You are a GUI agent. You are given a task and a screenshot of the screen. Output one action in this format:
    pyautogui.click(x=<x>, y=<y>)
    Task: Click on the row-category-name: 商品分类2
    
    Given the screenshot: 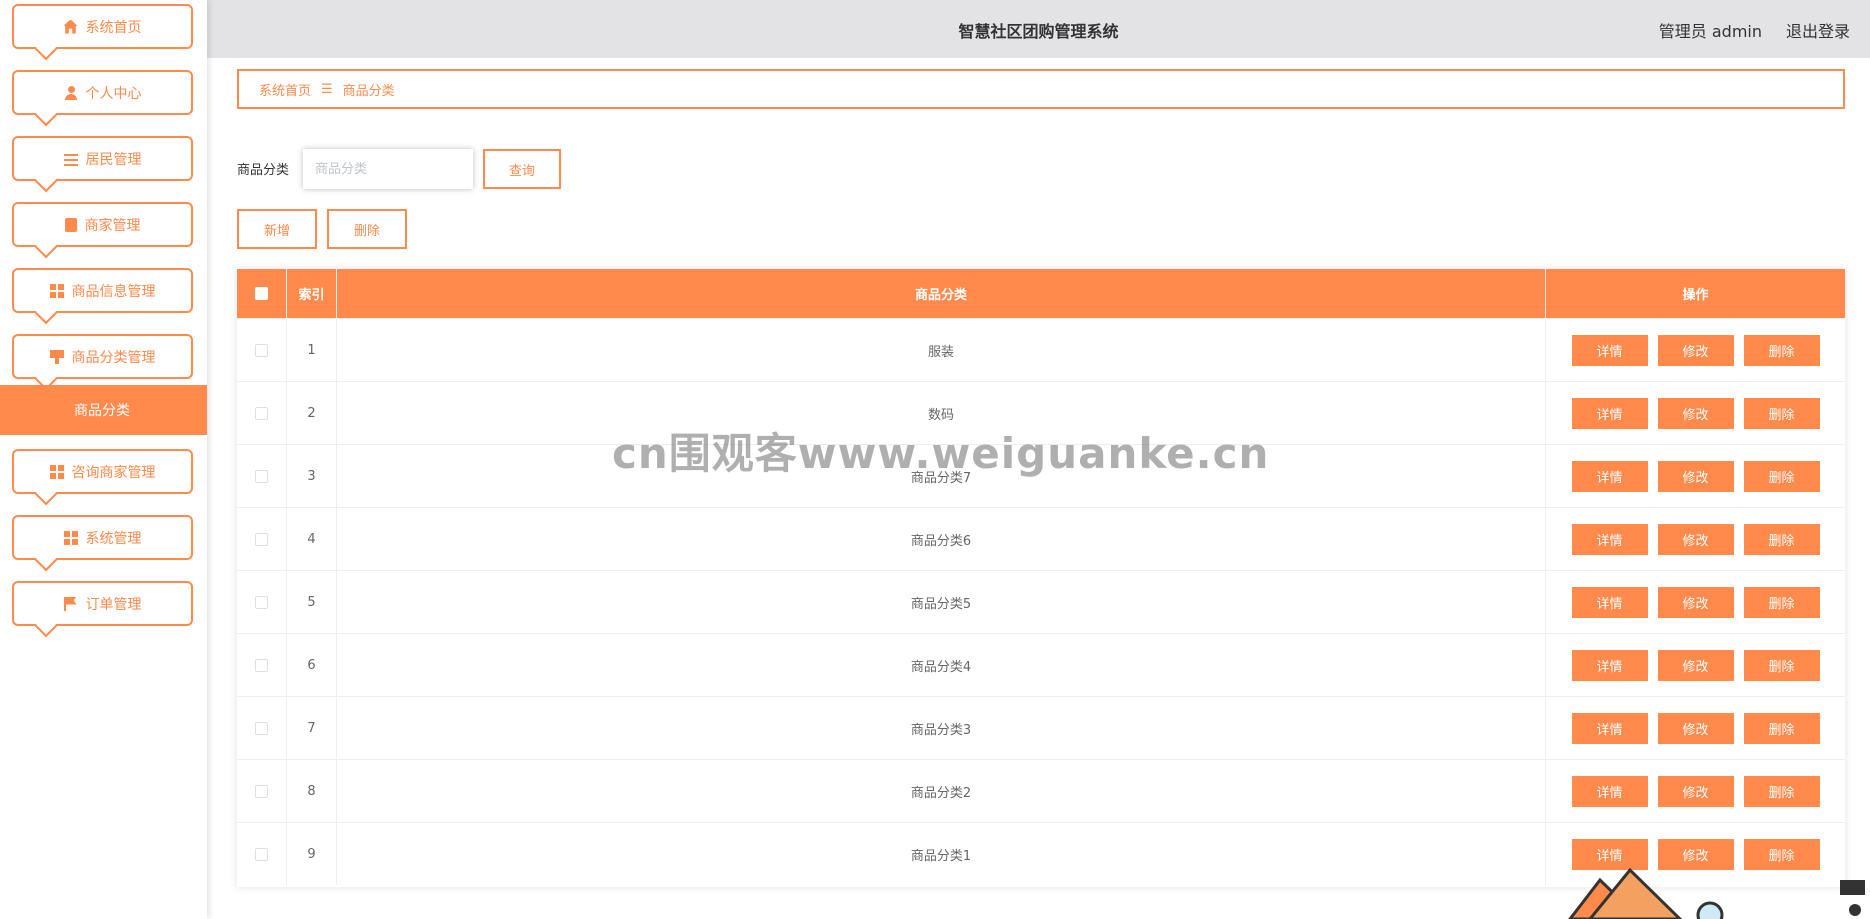 What is the action you would take?
    pyautogui.click(x=941, y=791)
    